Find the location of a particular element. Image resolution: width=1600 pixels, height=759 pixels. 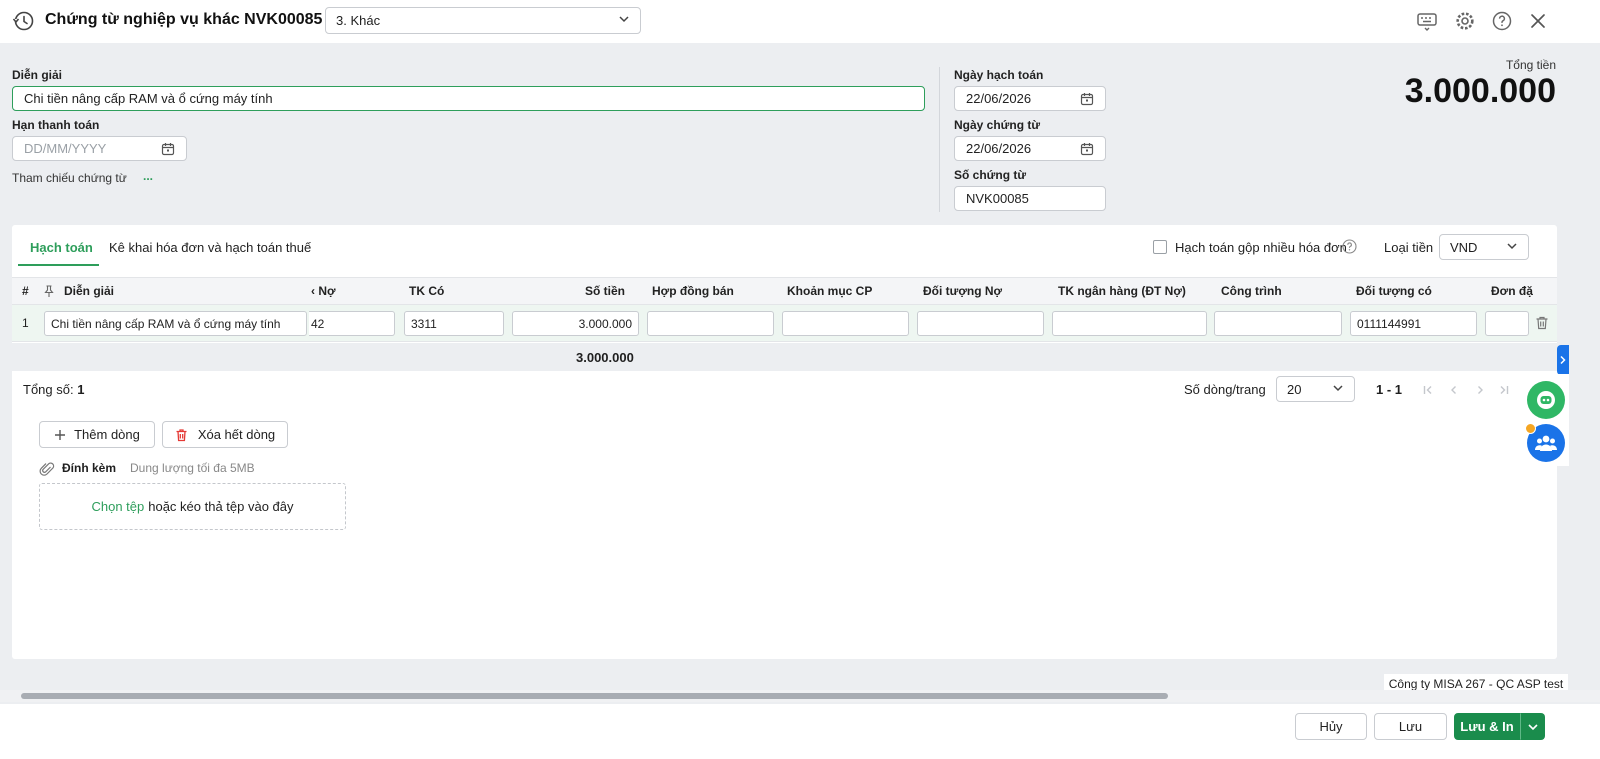

row-debit-object-input is located at coordinates (980, 323).